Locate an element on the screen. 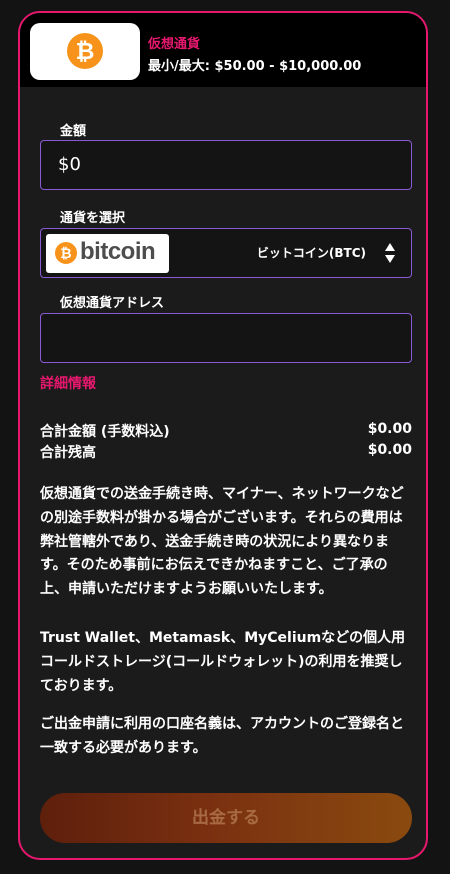 Image resolution: width=450 pixels, height=874 pixels. payment-method-title: 仮想通貨 is located at coordinates (174, 44).